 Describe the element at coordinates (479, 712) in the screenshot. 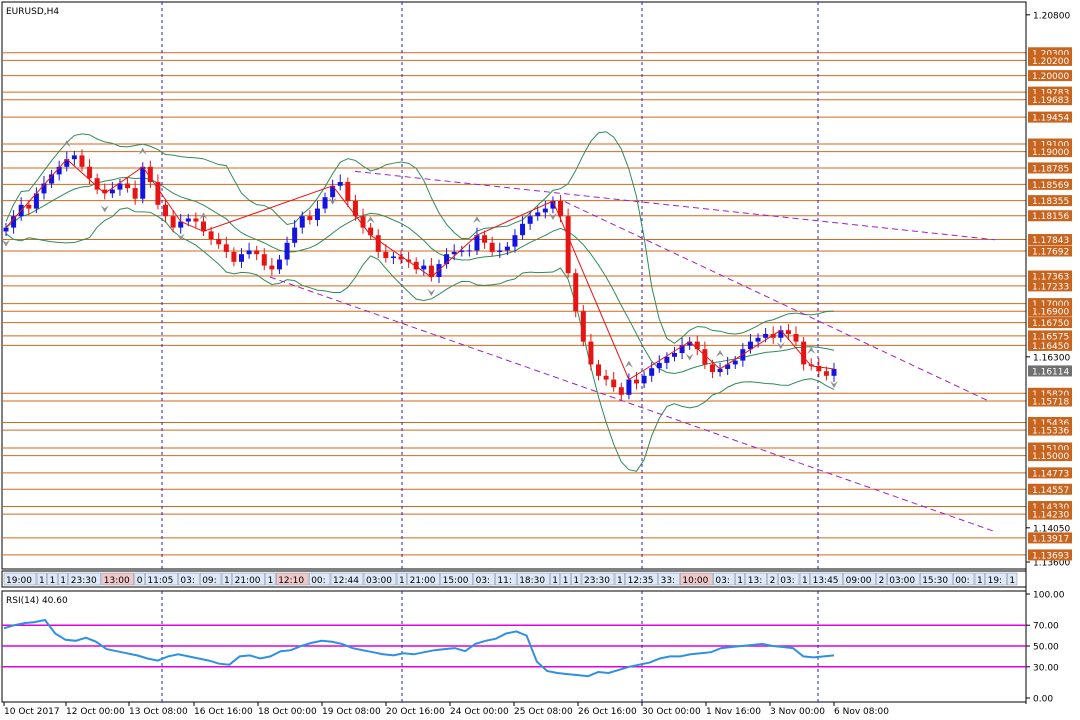

I see `time-tick-label: 24 Oct 00:00` at that location.